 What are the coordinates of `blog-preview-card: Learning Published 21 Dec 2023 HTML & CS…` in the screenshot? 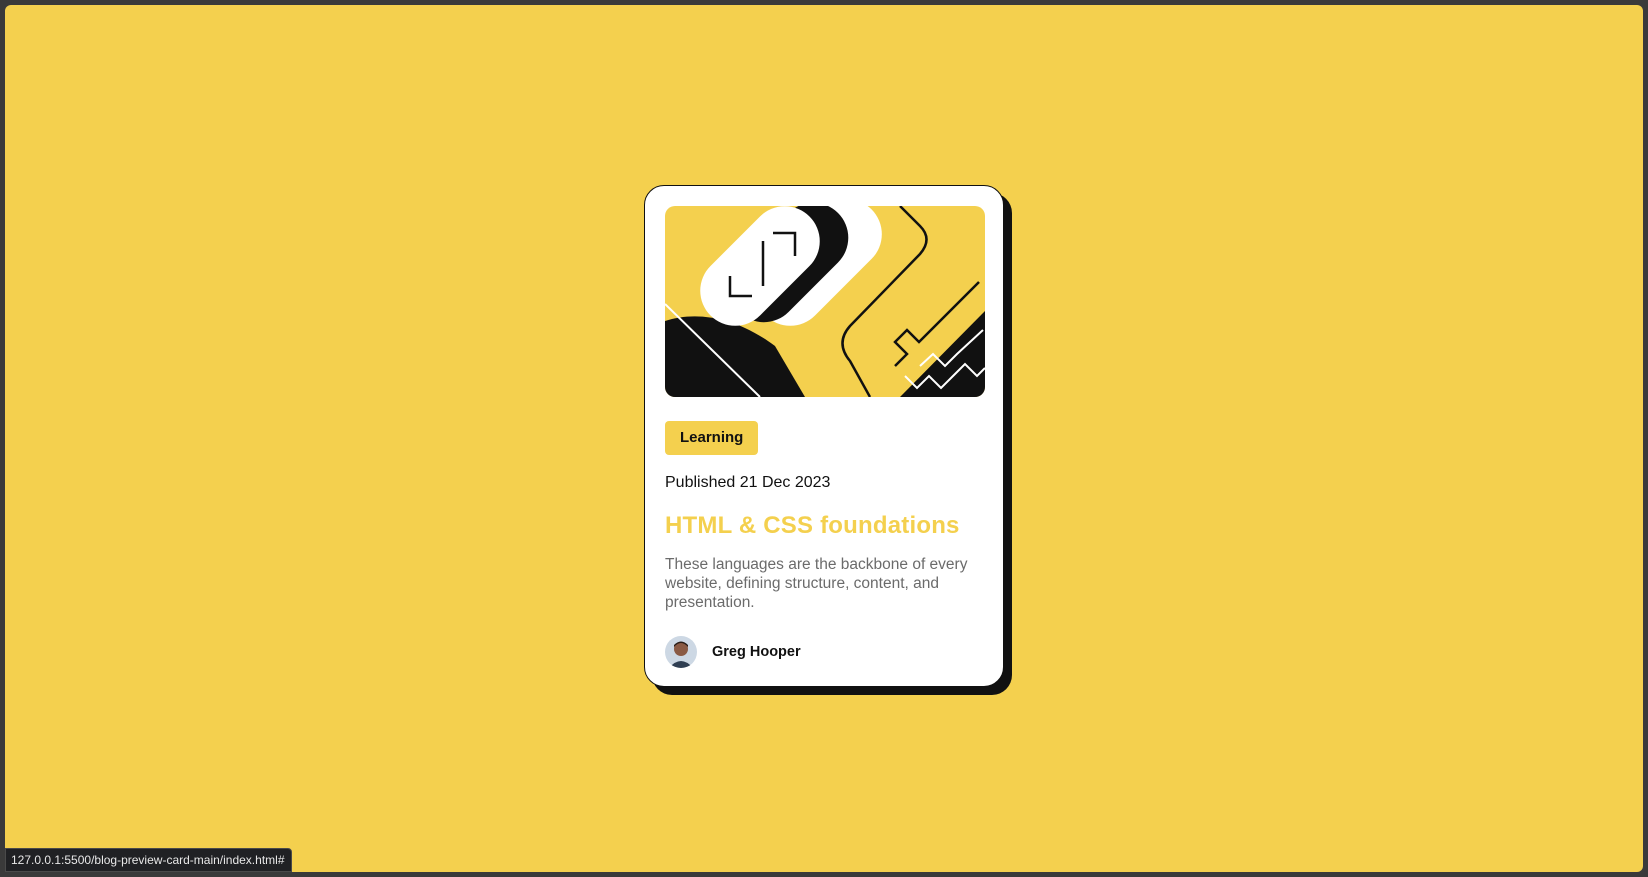 It's located at (824, 436).